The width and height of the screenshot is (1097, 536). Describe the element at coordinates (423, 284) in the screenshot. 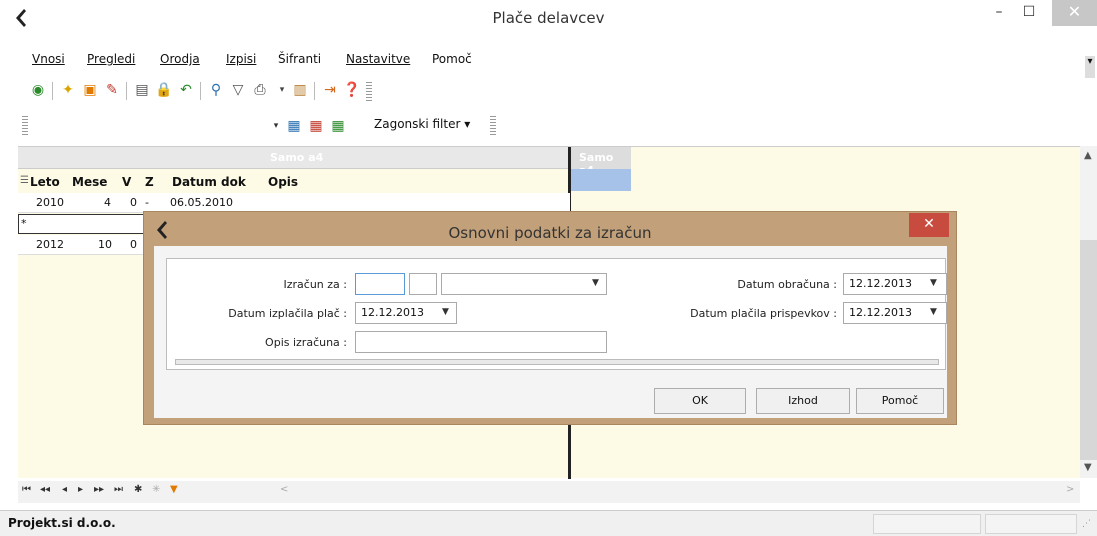

I see `izracun-sub-input` at that location.